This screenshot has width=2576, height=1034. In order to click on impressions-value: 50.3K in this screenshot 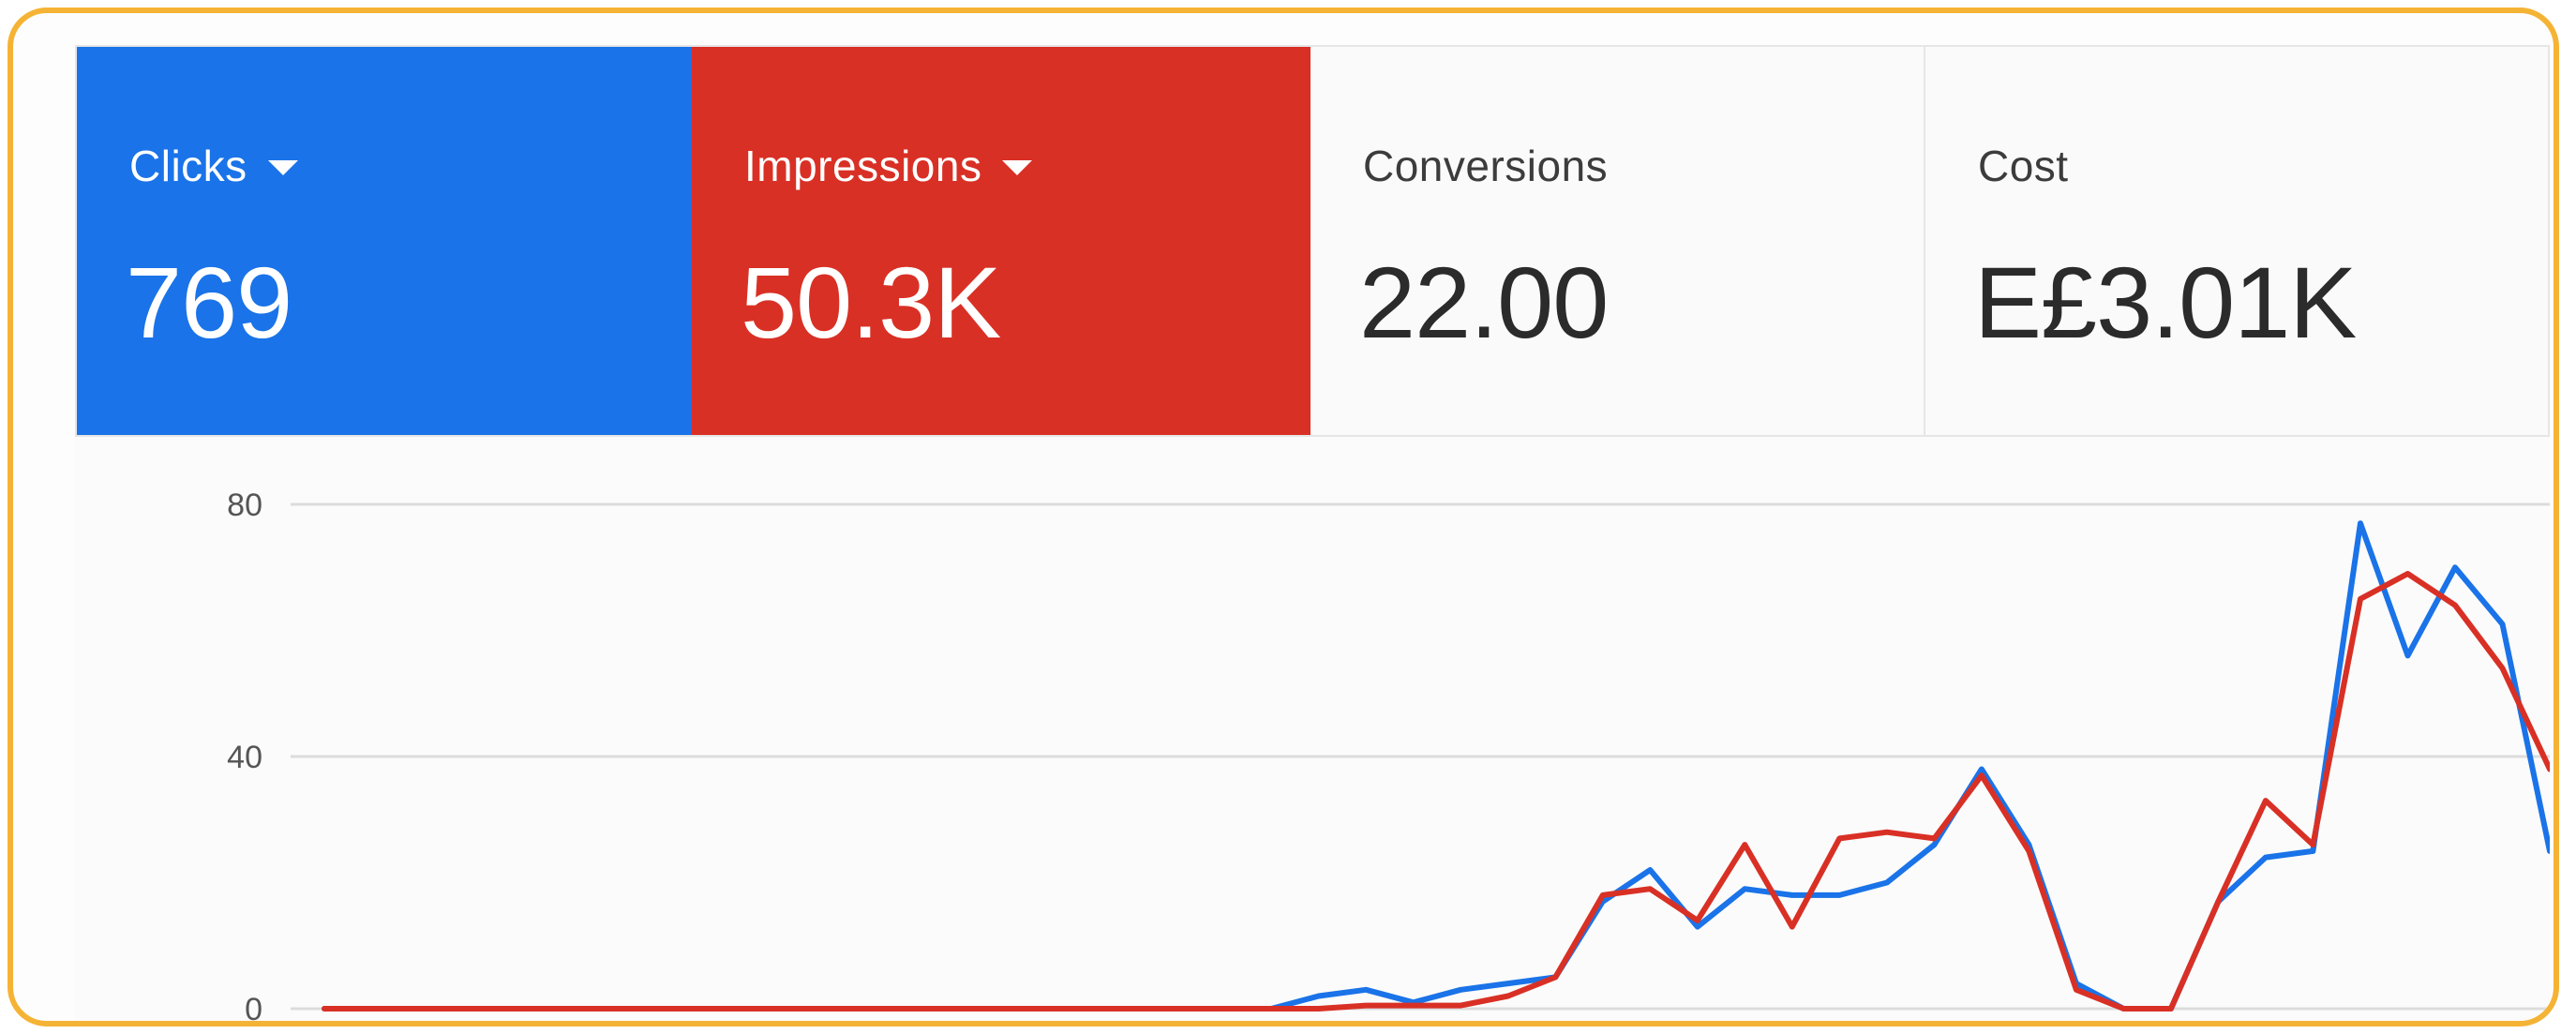, I will do `click(871, 303)`.